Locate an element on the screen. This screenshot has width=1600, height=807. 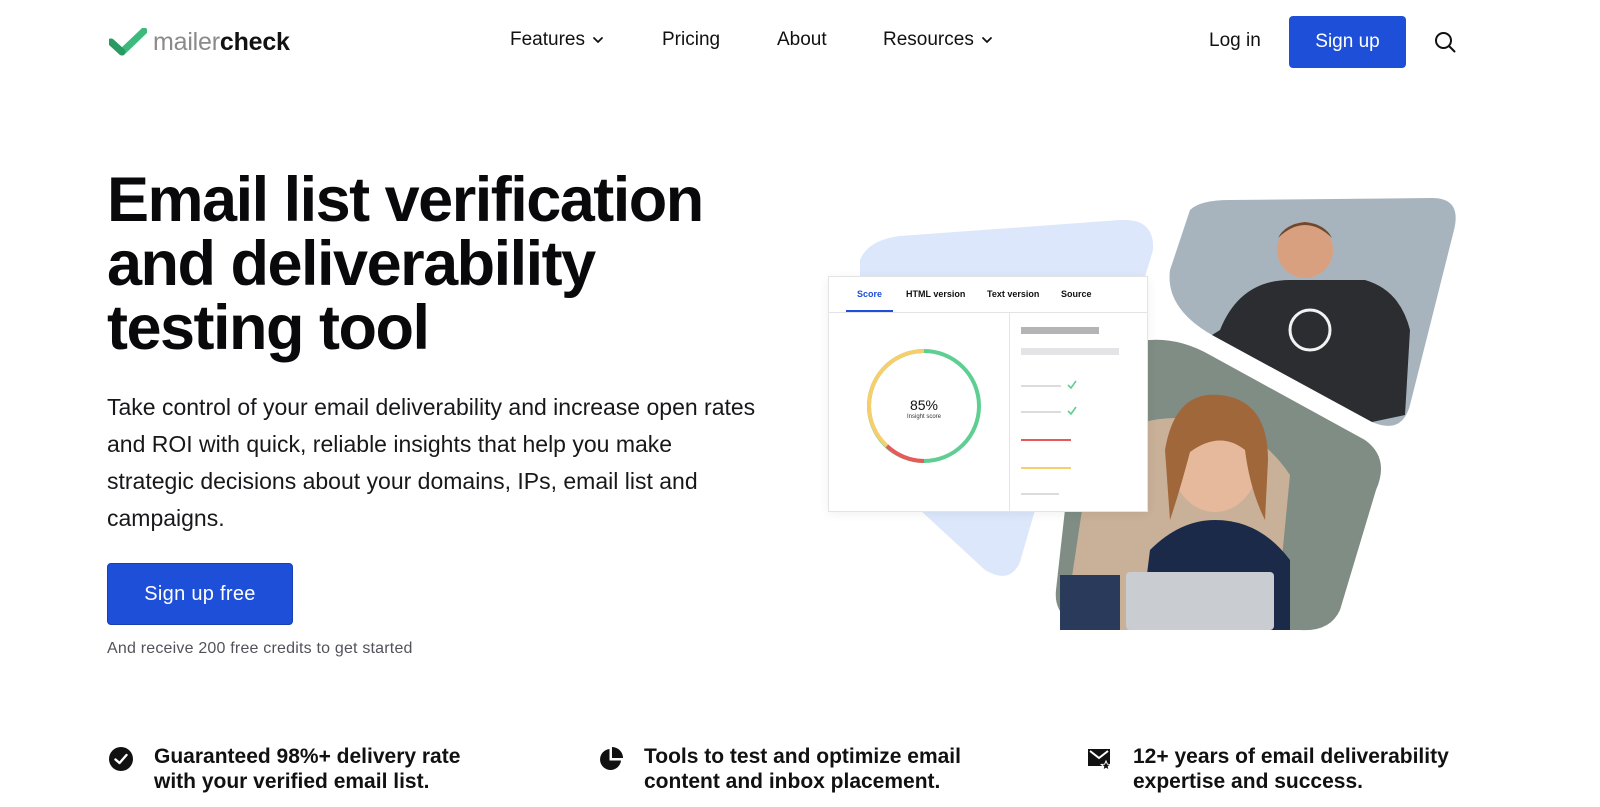
nav-item-resources: Resources is located at coordinates (938, 40).